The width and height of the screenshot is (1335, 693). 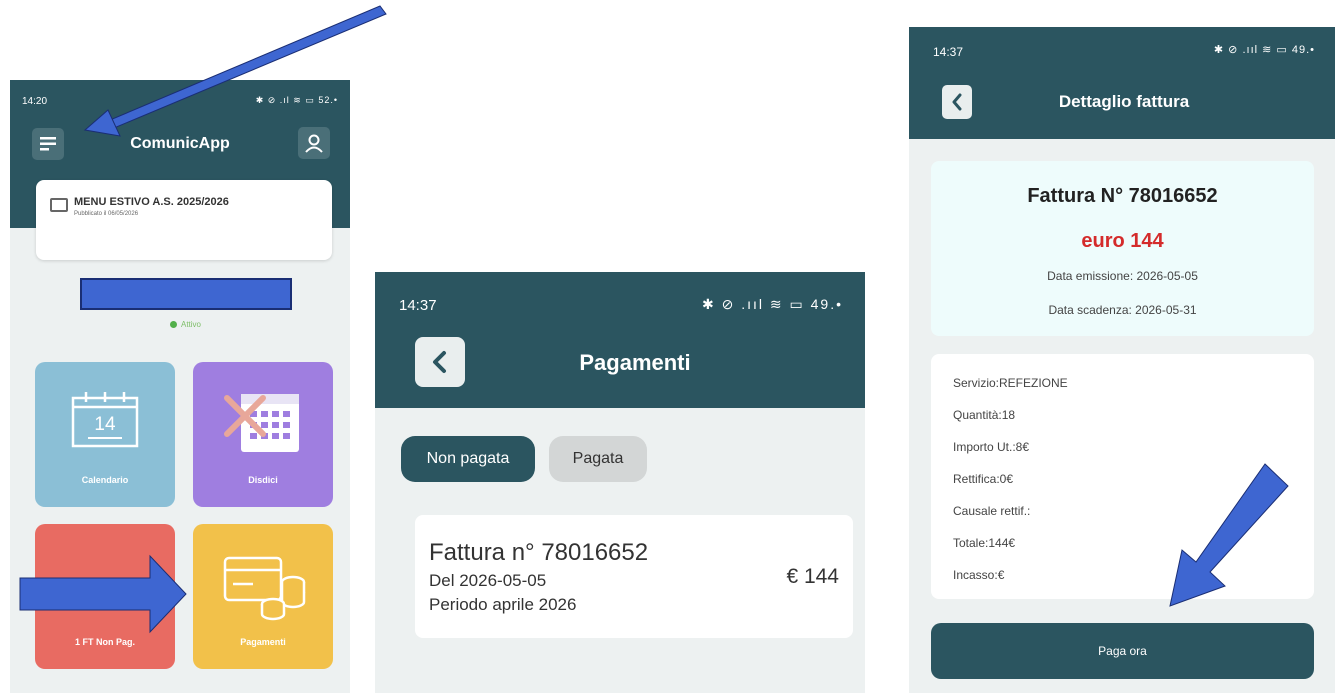 I want to click on page-title: Dettaglio fattura, so click(x=1124, y=101).